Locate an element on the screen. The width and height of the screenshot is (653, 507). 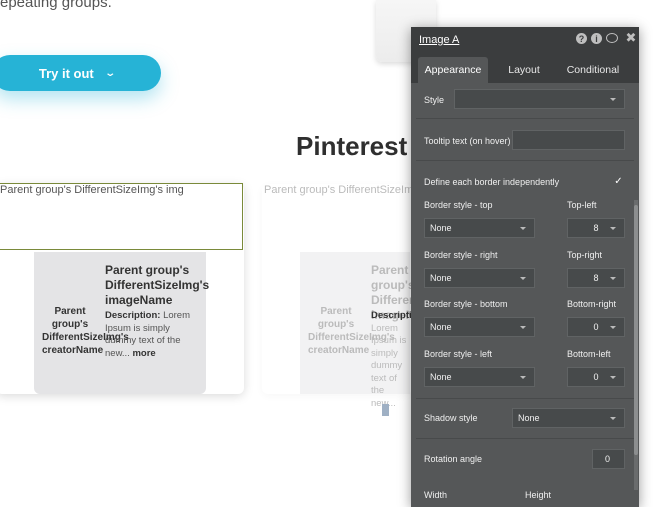
more-link: more is located at coordinates (143, 353).